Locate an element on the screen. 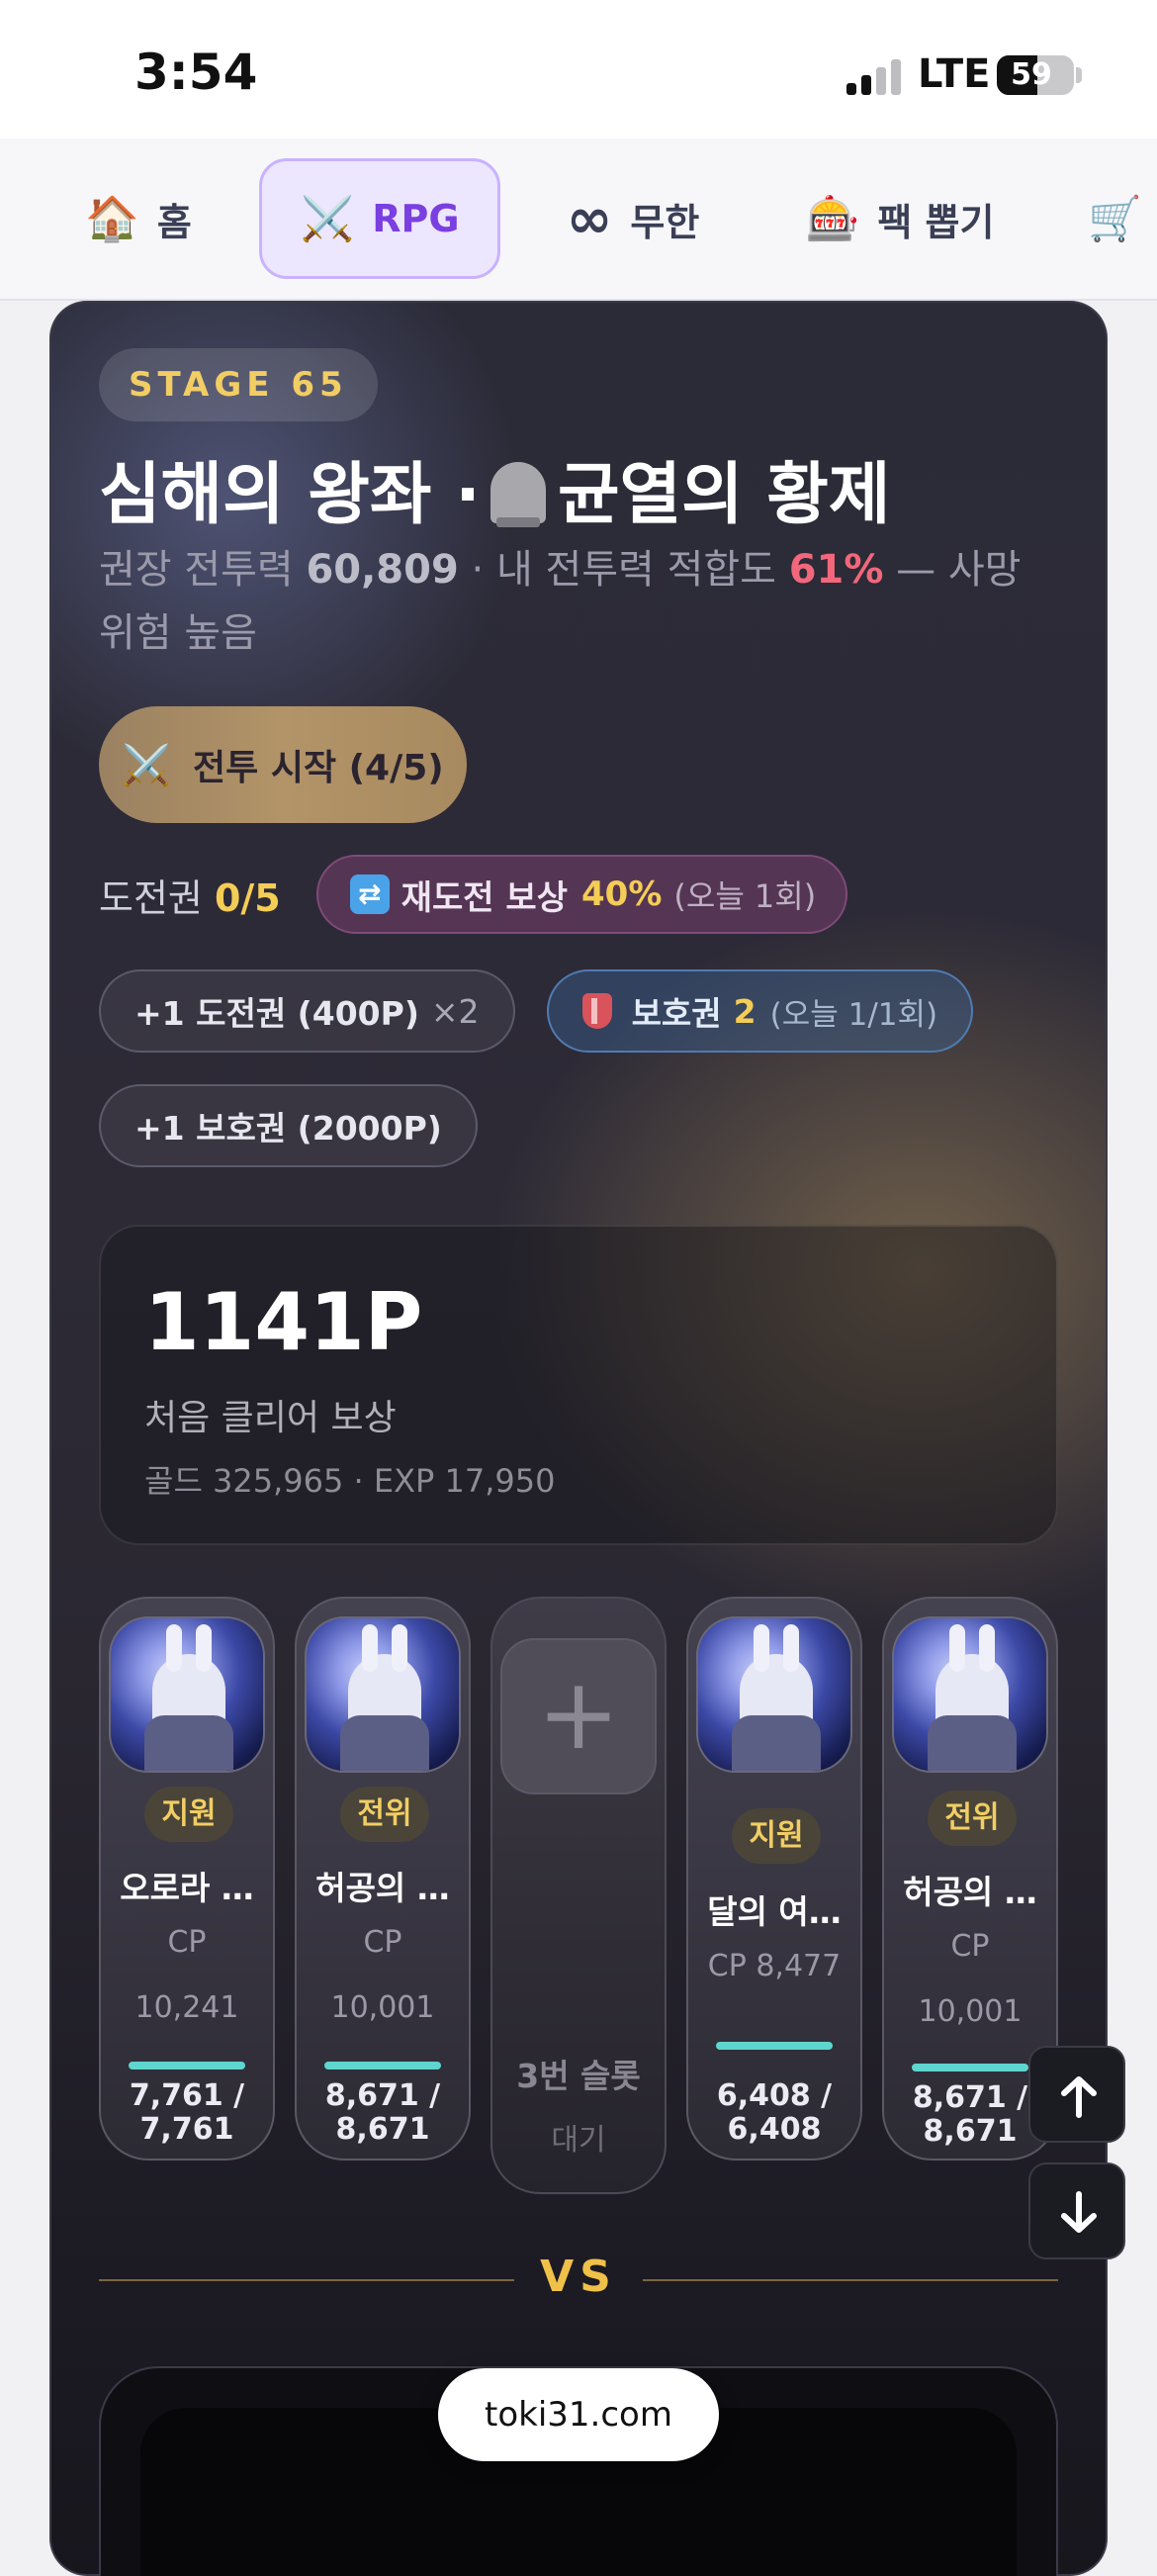 The width and height of the screenshot is (1157, 2576). shield-label: 보호권 is located at coordinates (677, 1014).